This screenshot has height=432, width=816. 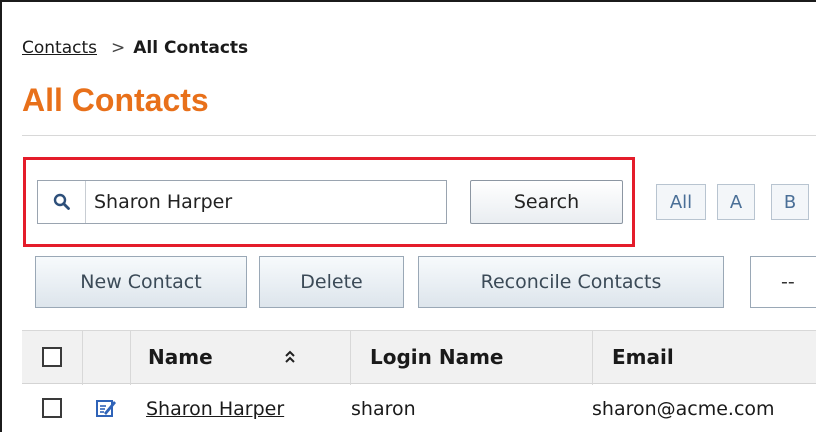 I want to click on sort-icon, so click(x=290, y=359).